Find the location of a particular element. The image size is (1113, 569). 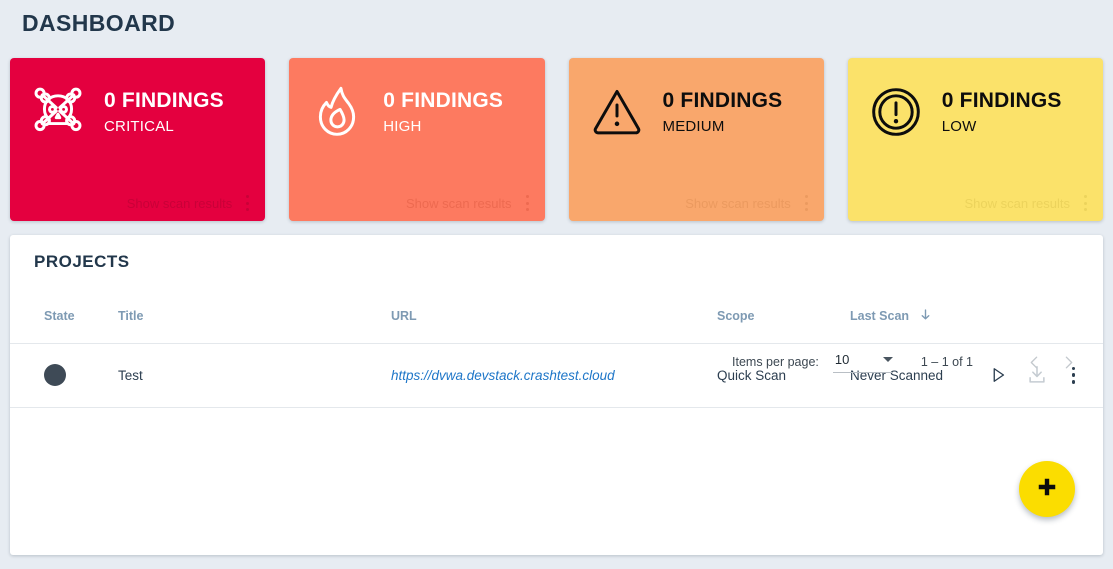

cell-state is located at coordinates (64, 375).